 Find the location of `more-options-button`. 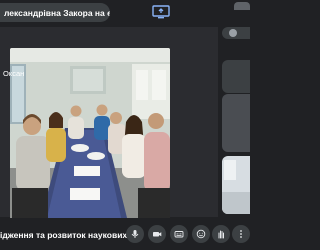

more-options-button is located at coordinates (241, 234).